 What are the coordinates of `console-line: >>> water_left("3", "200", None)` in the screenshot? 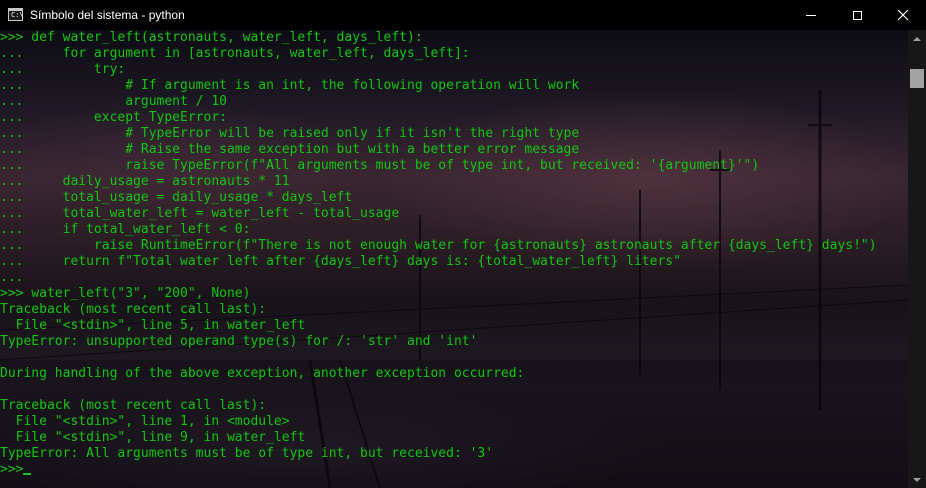 It's located at (125, 293).